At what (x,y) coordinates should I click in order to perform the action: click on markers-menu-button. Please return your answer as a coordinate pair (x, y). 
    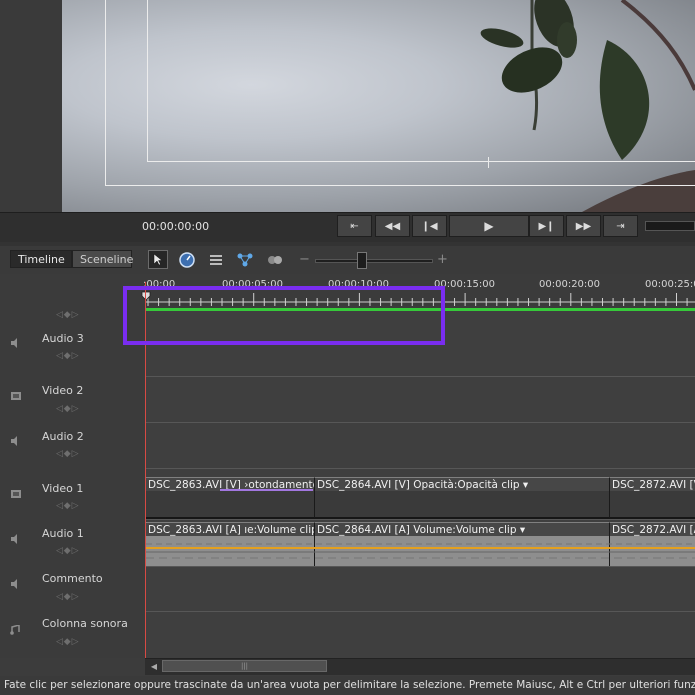
    Looking at the image, I should click on (216, 259).